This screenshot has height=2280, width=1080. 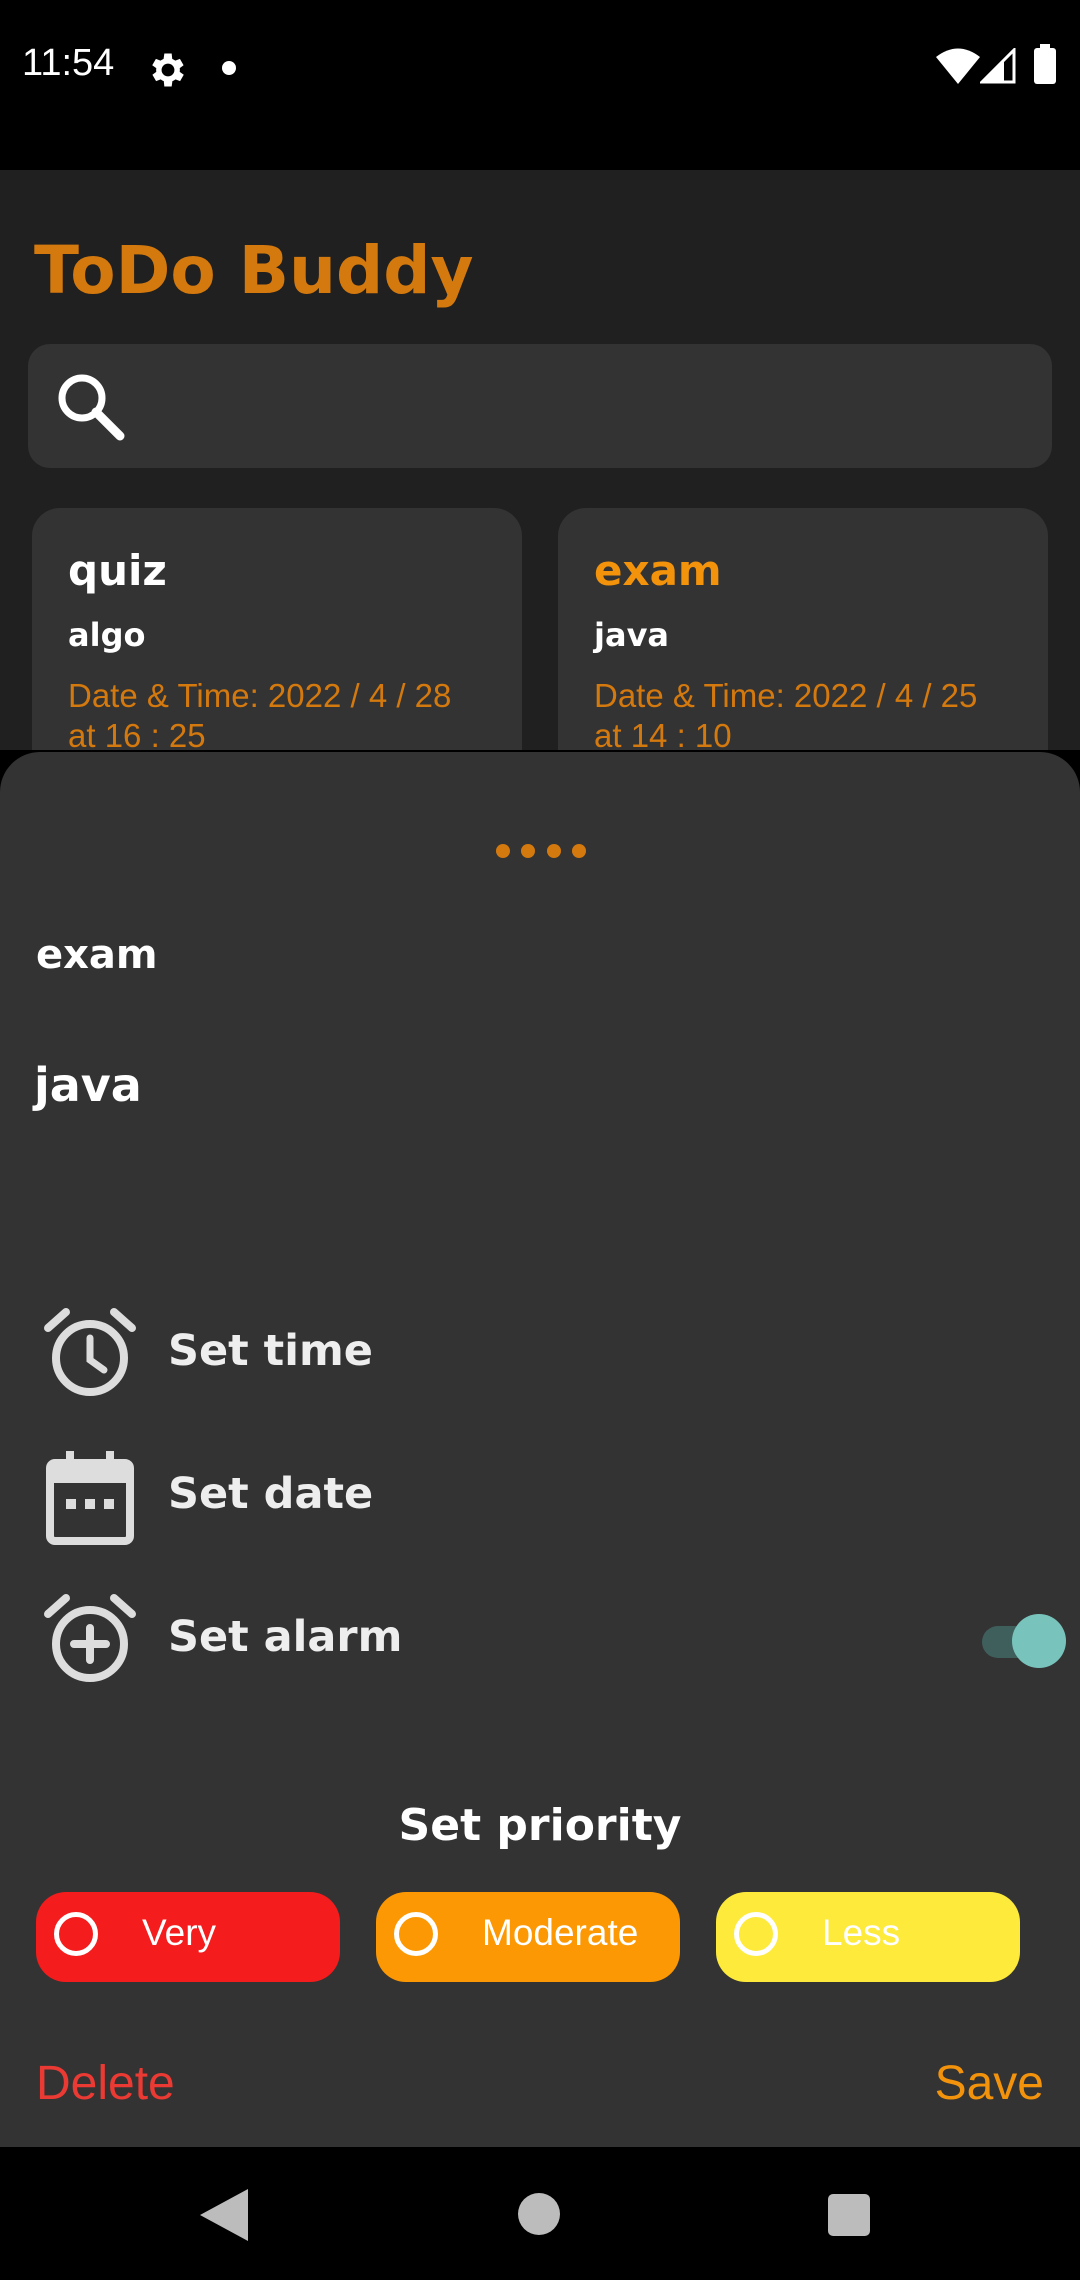 What do you see at coordinates (229, 68) in the screenshot?
I see `notification-dot-icon` at bounding box center [229, 68].